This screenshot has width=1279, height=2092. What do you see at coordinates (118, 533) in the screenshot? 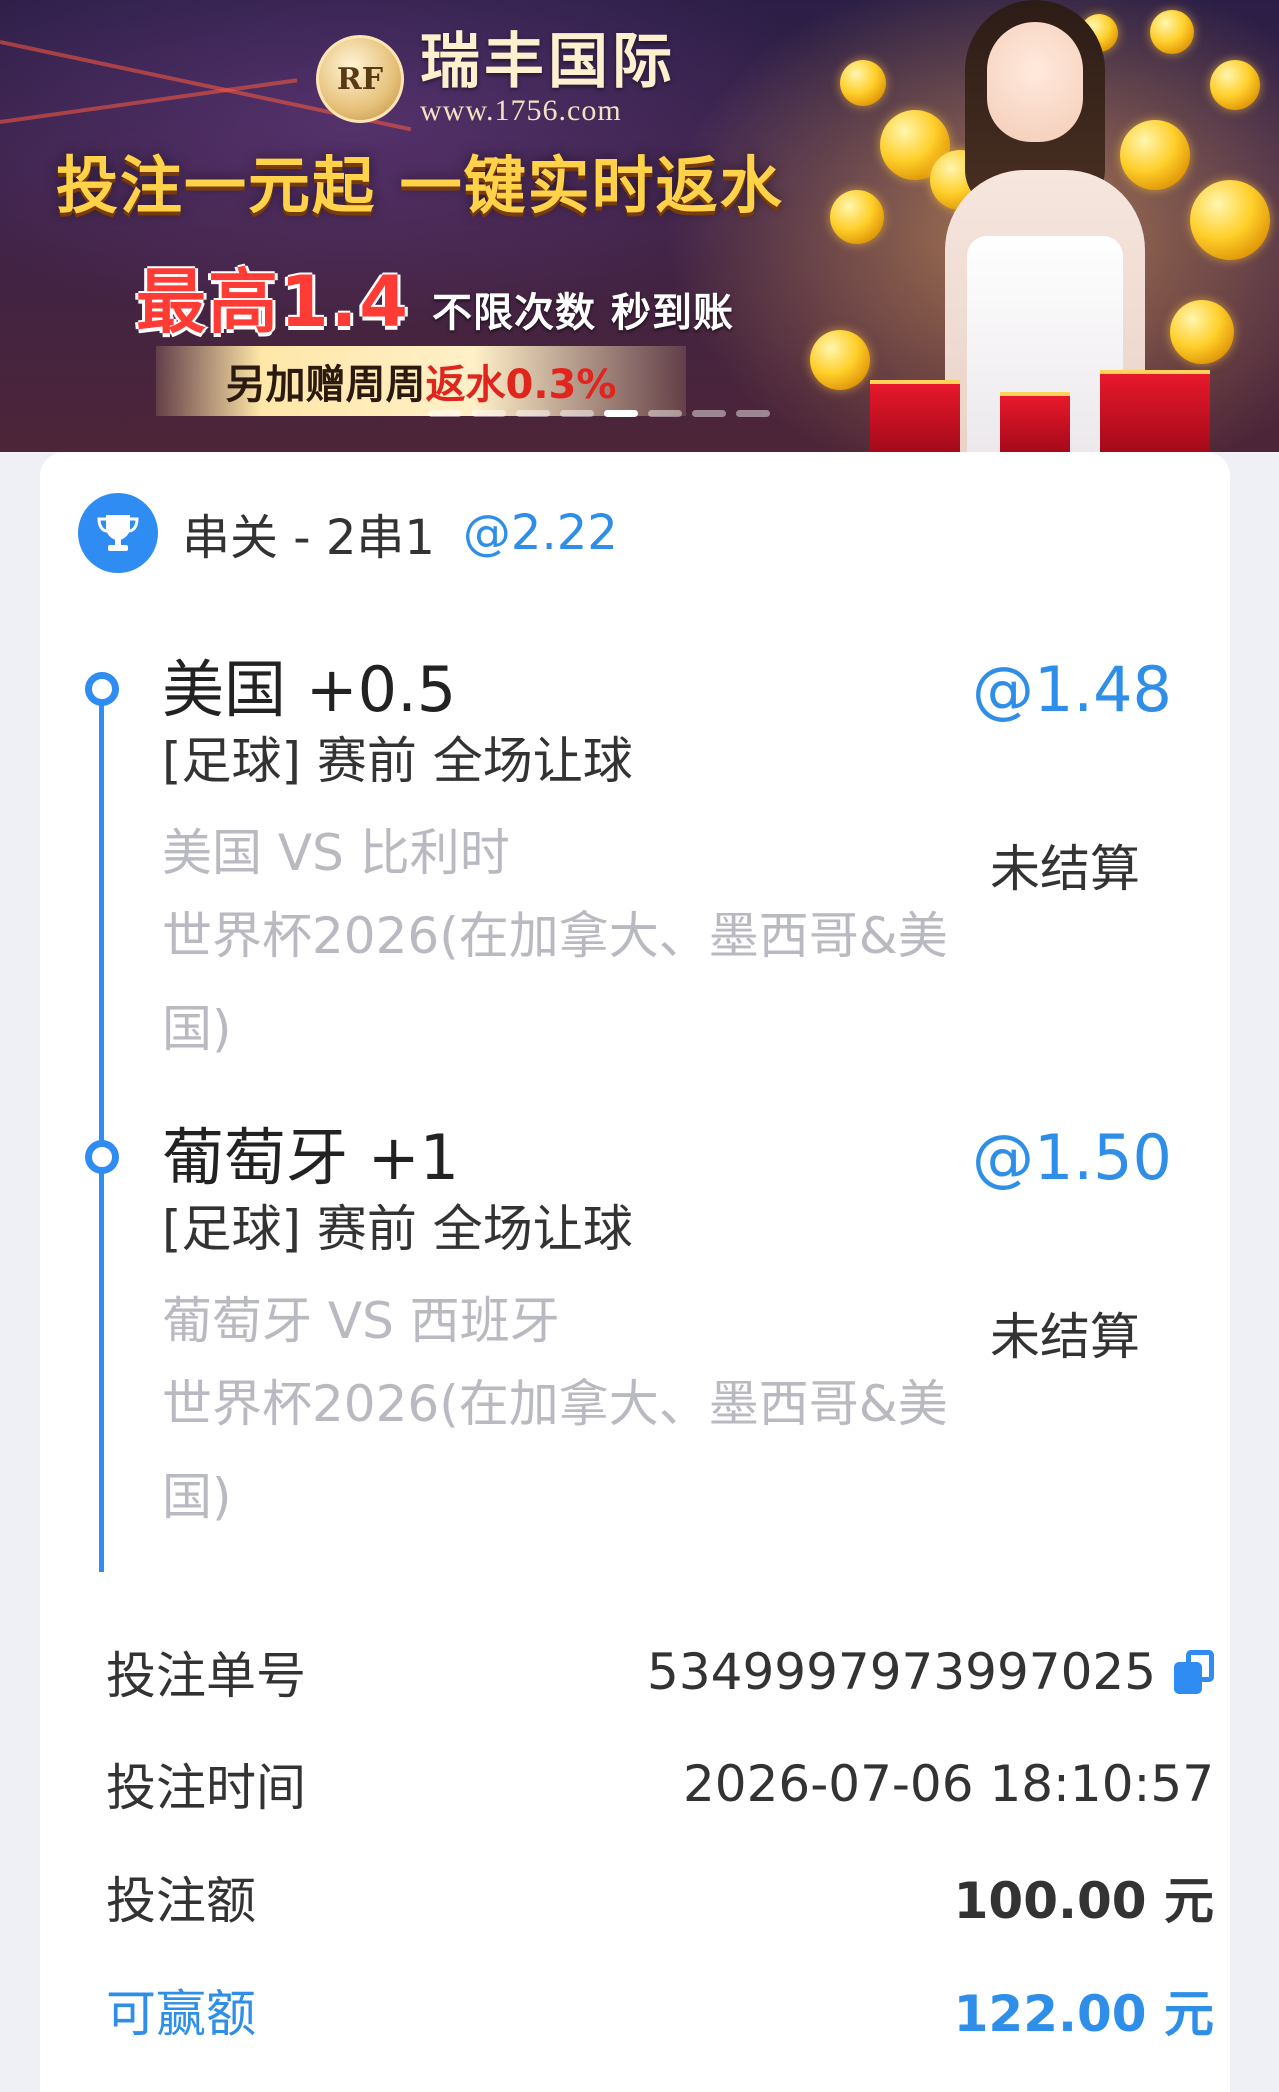
I see `trophy-icon` at bounding box center [118, 533].